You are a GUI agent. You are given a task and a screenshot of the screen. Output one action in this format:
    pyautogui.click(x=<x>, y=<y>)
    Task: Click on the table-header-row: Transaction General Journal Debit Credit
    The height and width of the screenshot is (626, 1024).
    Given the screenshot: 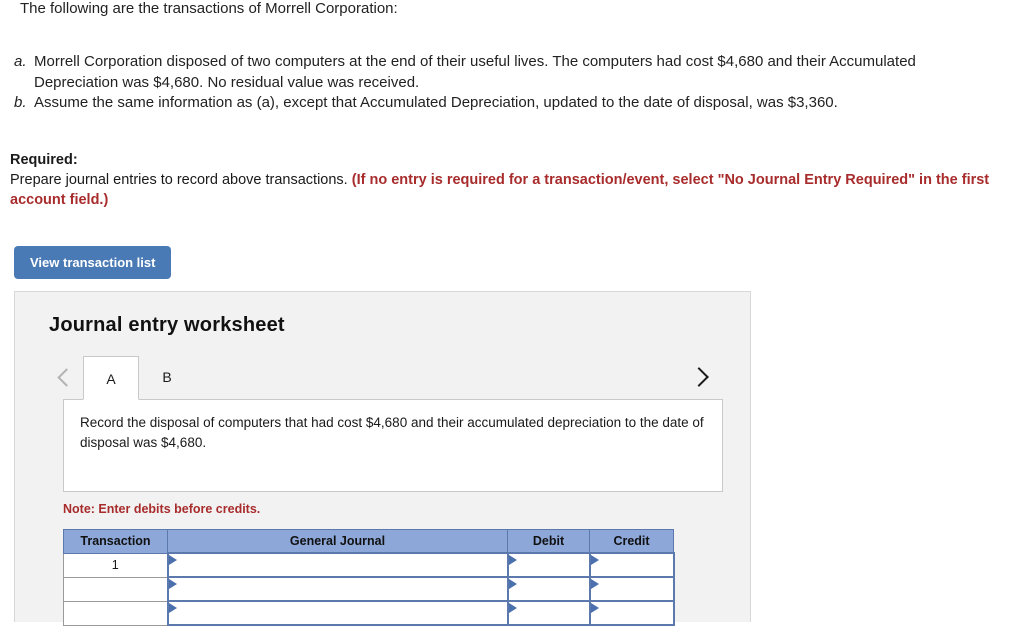 What is the action you would take?
    pyautogui.click(x=368, y=541)
    